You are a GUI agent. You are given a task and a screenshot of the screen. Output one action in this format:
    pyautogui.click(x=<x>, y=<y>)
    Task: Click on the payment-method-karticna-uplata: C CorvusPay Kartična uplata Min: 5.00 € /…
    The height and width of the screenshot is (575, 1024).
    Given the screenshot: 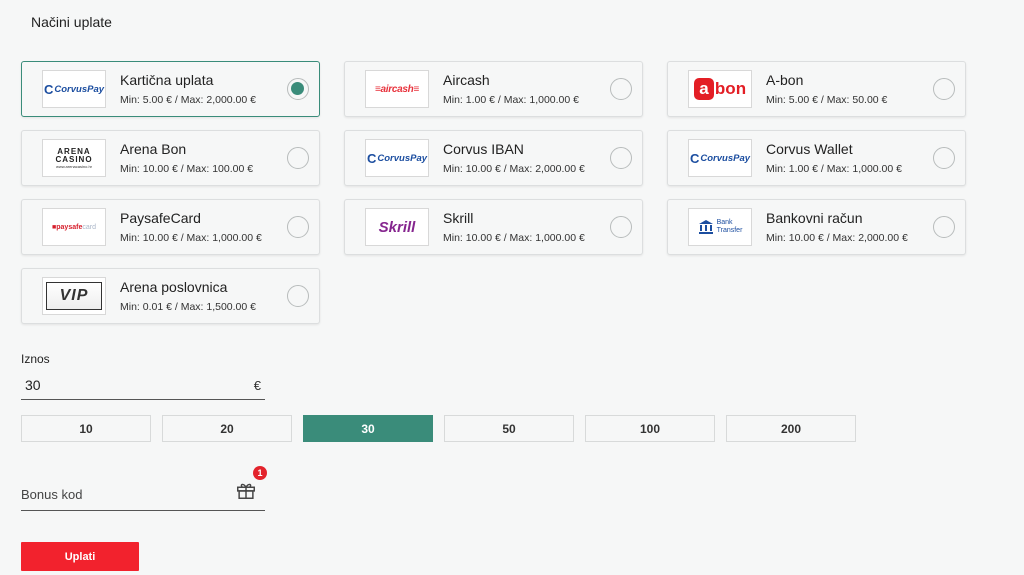 What is the action you would take?
    pyautogui.click(x=170, y=89)
    